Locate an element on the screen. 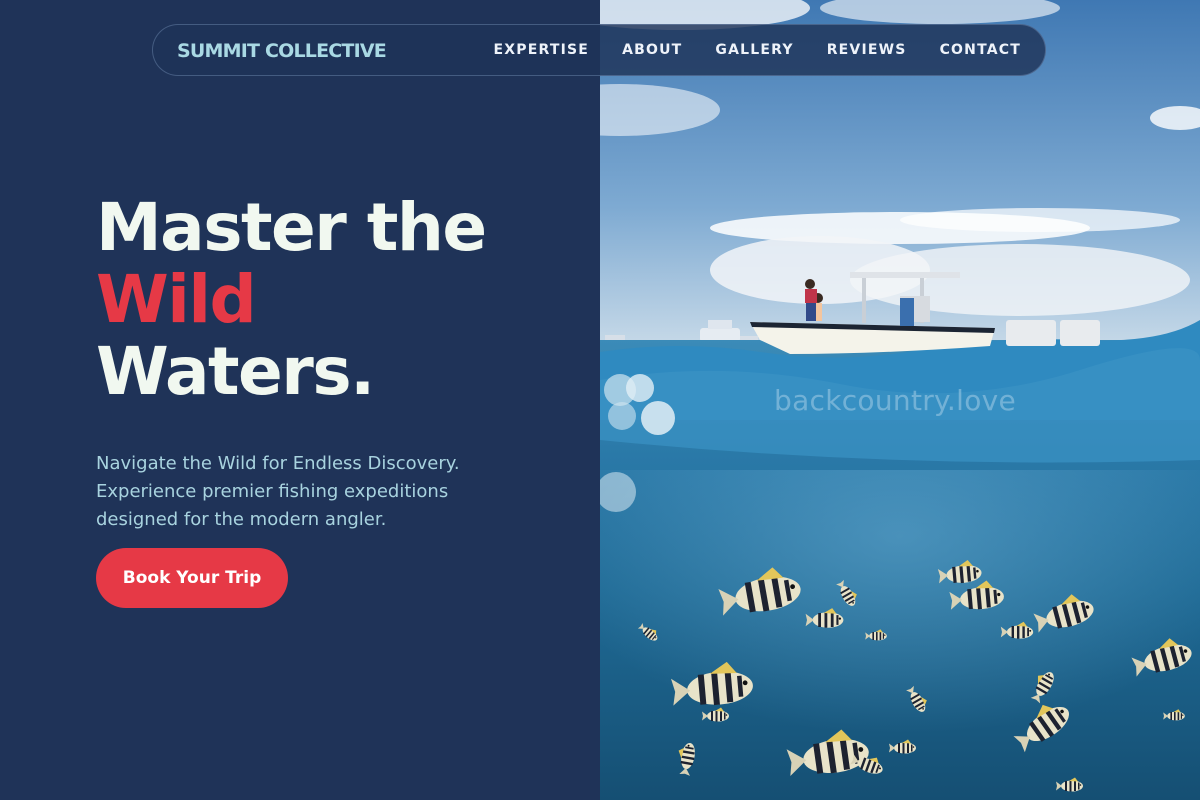 The width and height of the screenshot is (1200, 800). brand-logo: SUMMIT COLLECTIVE is located at coordinates (282, 51).